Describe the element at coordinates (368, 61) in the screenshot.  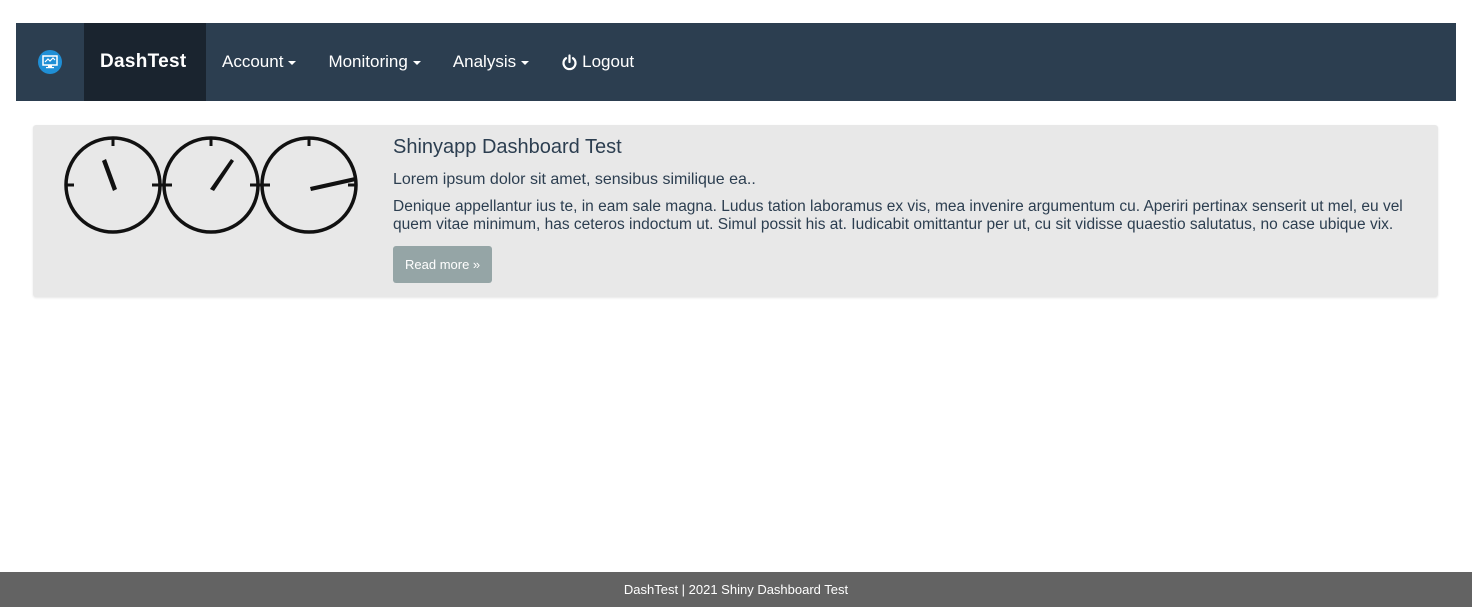
I see `nav-monitoring-label: Monitoring` at that location.